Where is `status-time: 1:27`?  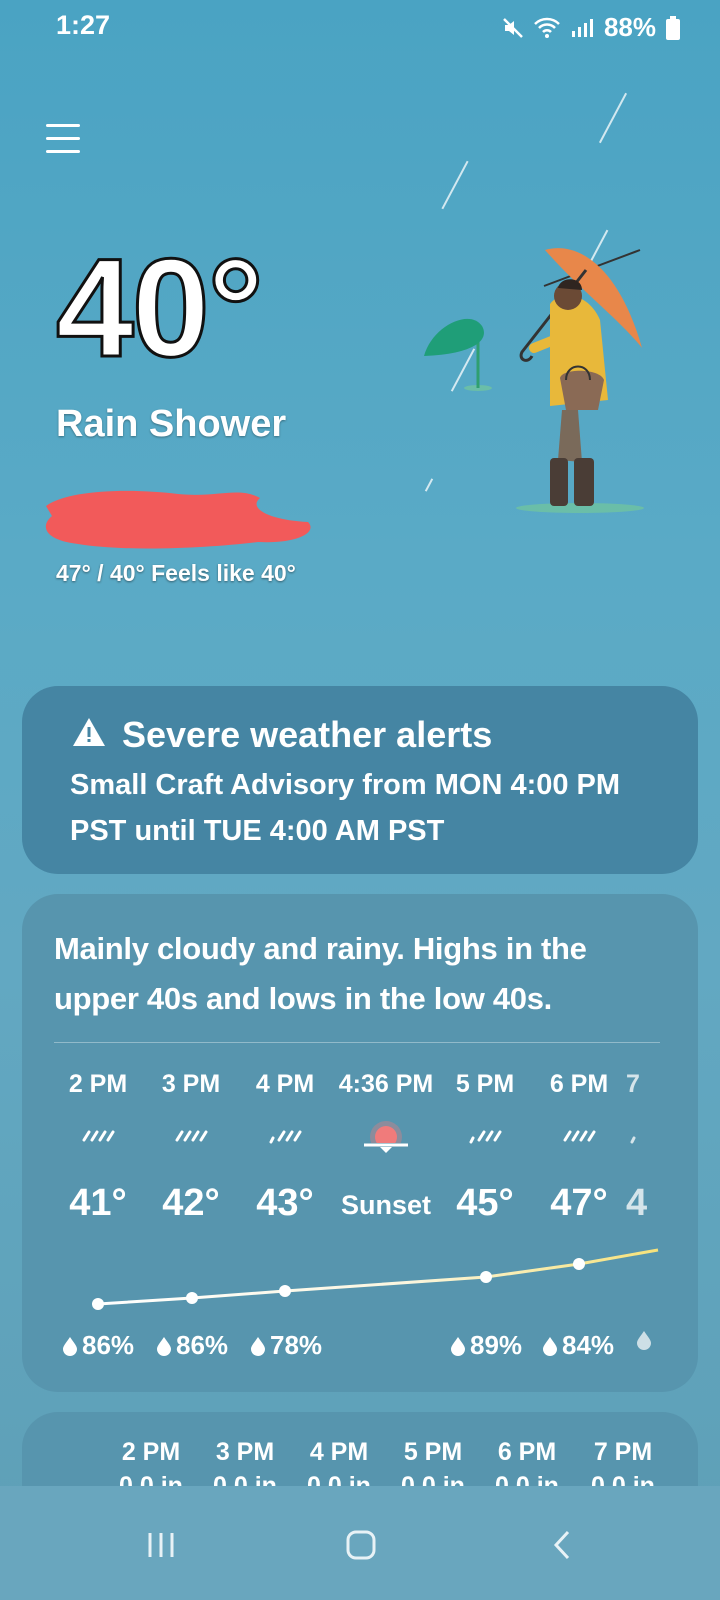 status-time: 1:27 is located at coordinates (83, 25).